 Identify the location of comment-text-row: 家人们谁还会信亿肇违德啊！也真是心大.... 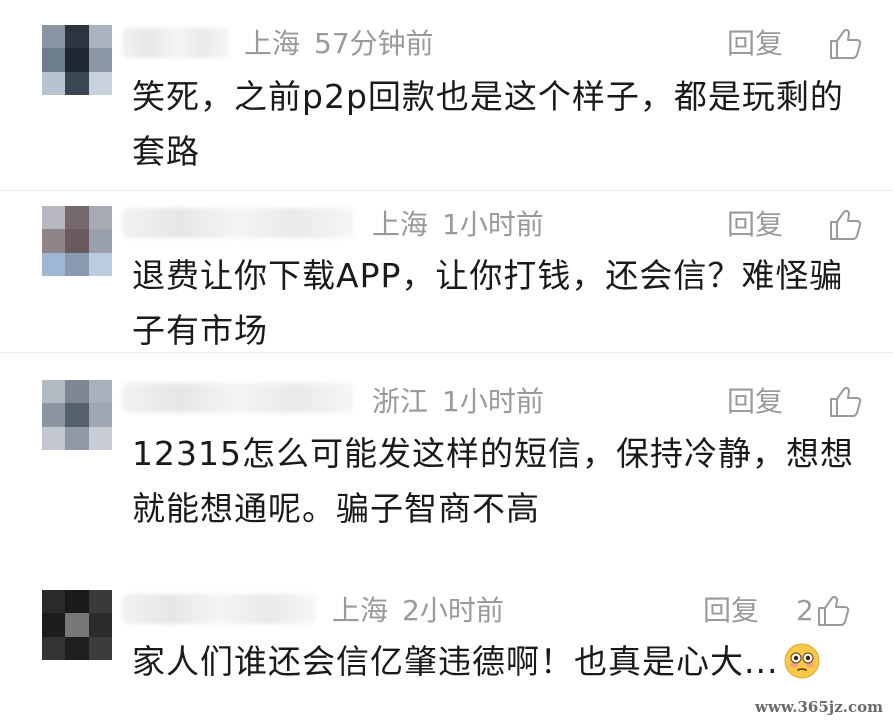
(497, 661).